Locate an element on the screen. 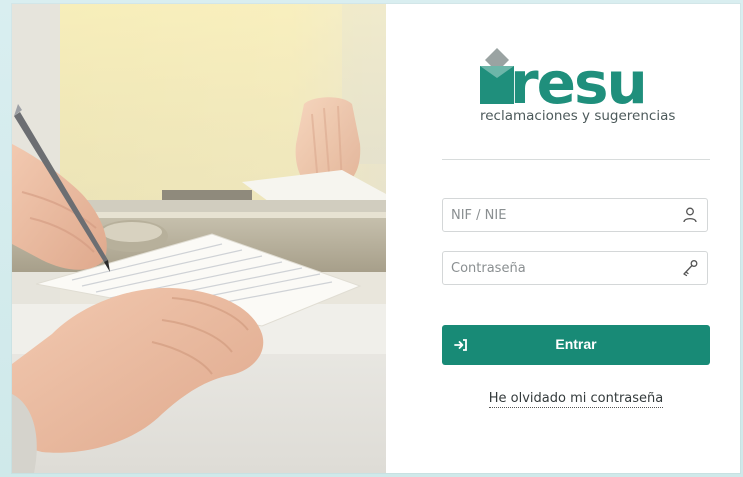 The height and width of the screenshot is (477, 743). nif-field is located at coordinates (575, 215).